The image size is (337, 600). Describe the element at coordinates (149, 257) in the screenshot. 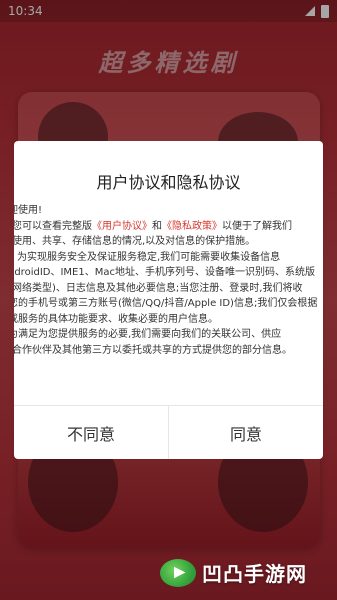

I see `body-line: 为实现服务安全及保证服务稳定,我们可能需要收集设备信息` at that location.